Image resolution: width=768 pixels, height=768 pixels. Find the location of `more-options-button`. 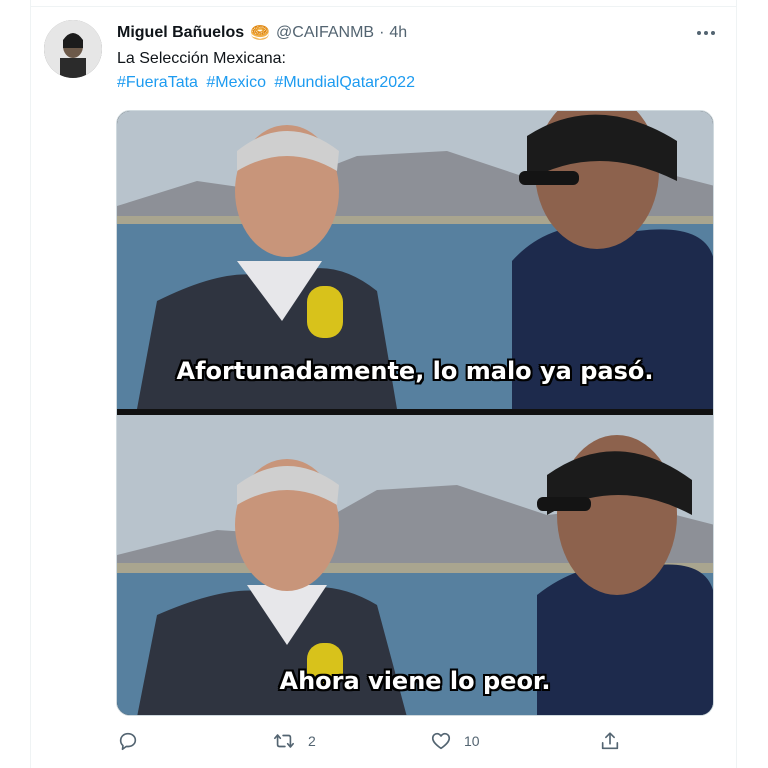

more-options-button is located at coordinates (706, 33).